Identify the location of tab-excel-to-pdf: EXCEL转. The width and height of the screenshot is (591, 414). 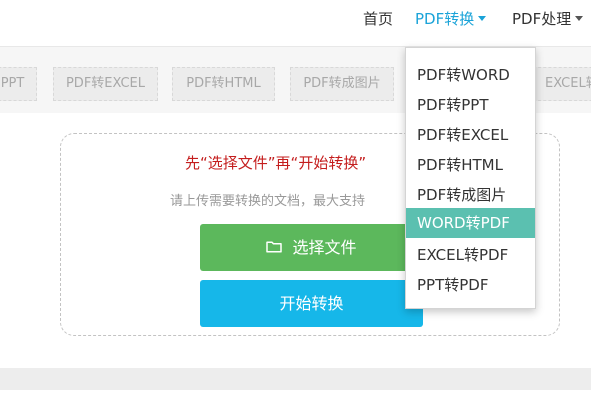
(562, 84).